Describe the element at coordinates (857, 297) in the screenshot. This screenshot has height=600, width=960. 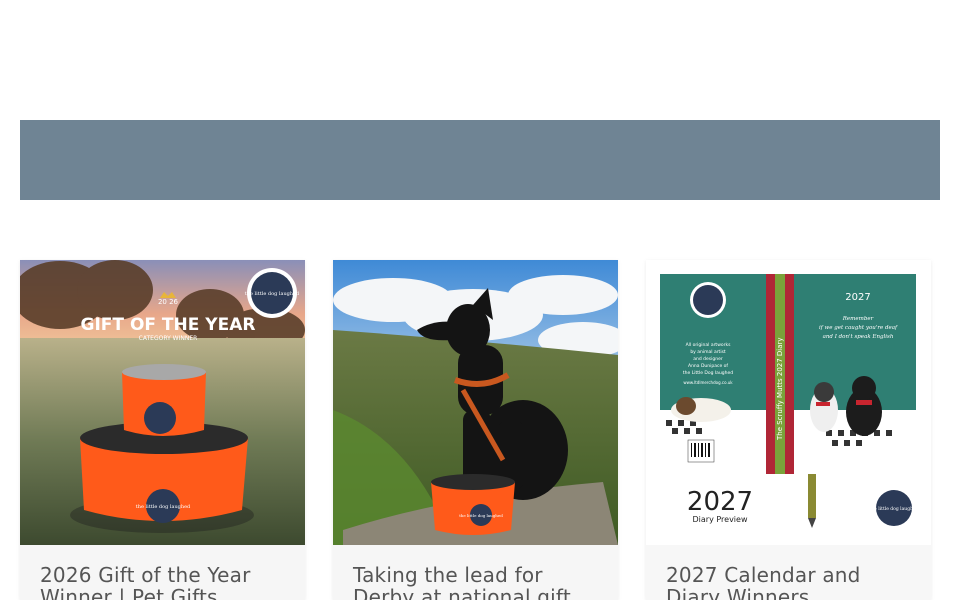
I see `cover-year: 2027` at that location.